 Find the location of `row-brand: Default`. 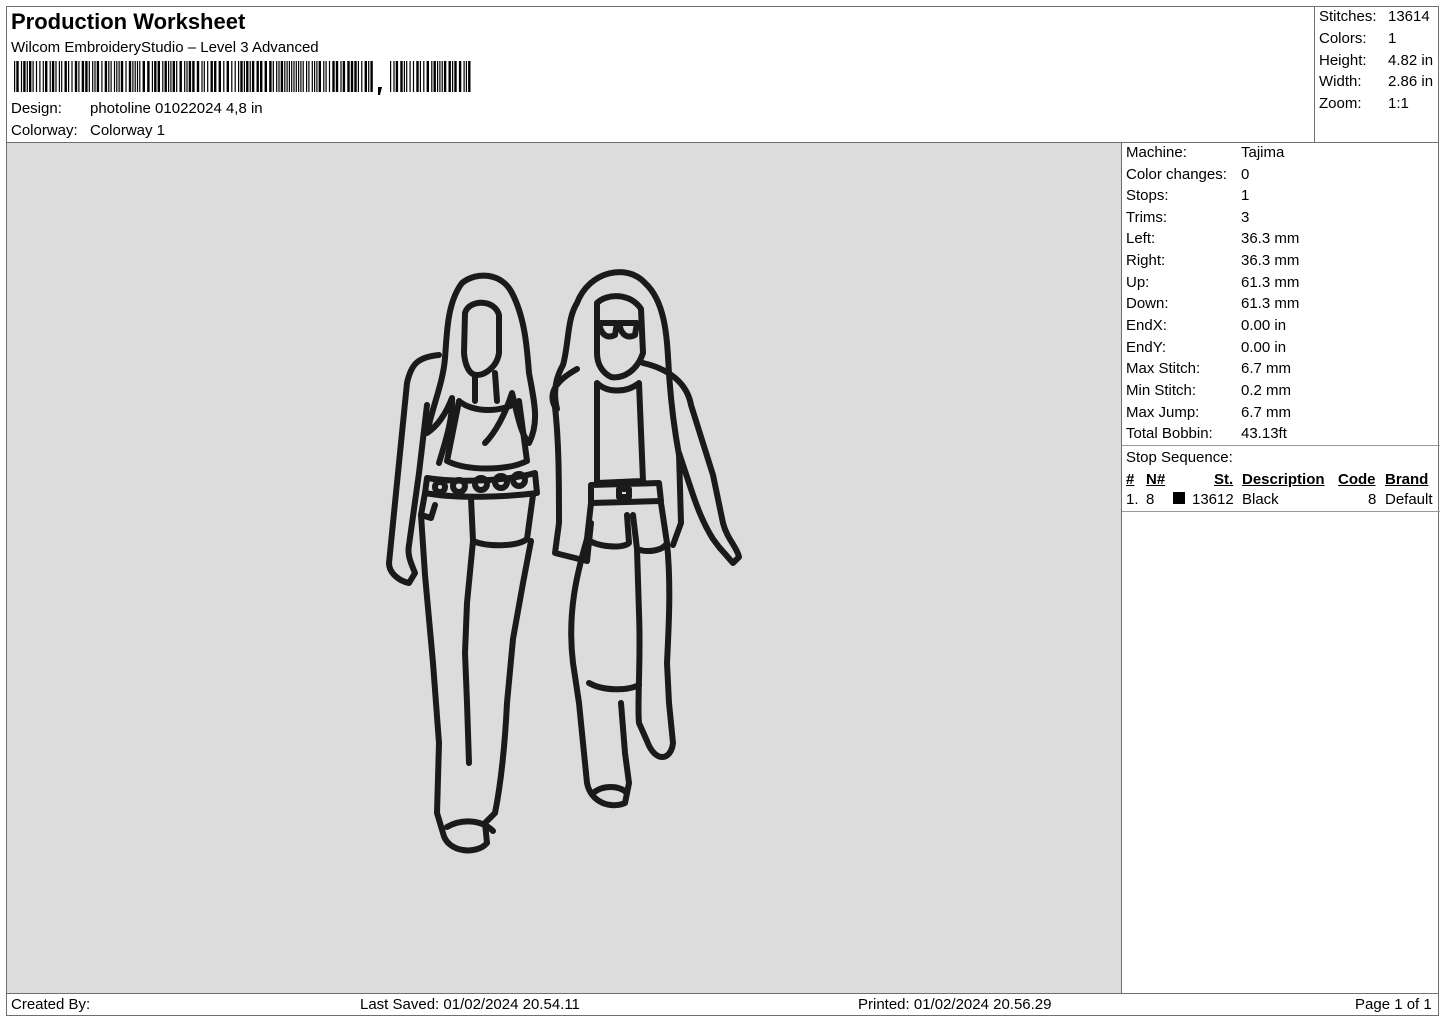

row-brand: Default is located at coordinates (1409, 499).